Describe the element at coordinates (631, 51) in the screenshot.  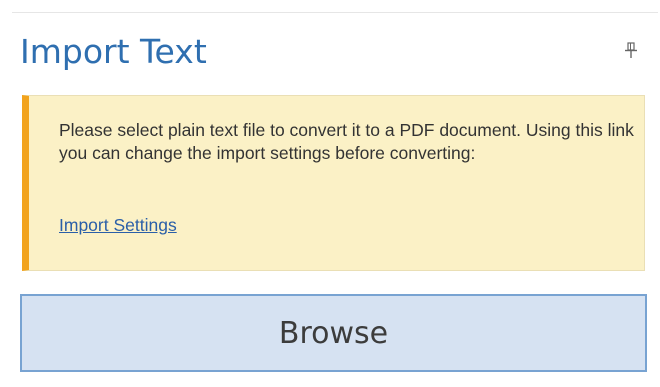
I see `pin-icon` at that location.